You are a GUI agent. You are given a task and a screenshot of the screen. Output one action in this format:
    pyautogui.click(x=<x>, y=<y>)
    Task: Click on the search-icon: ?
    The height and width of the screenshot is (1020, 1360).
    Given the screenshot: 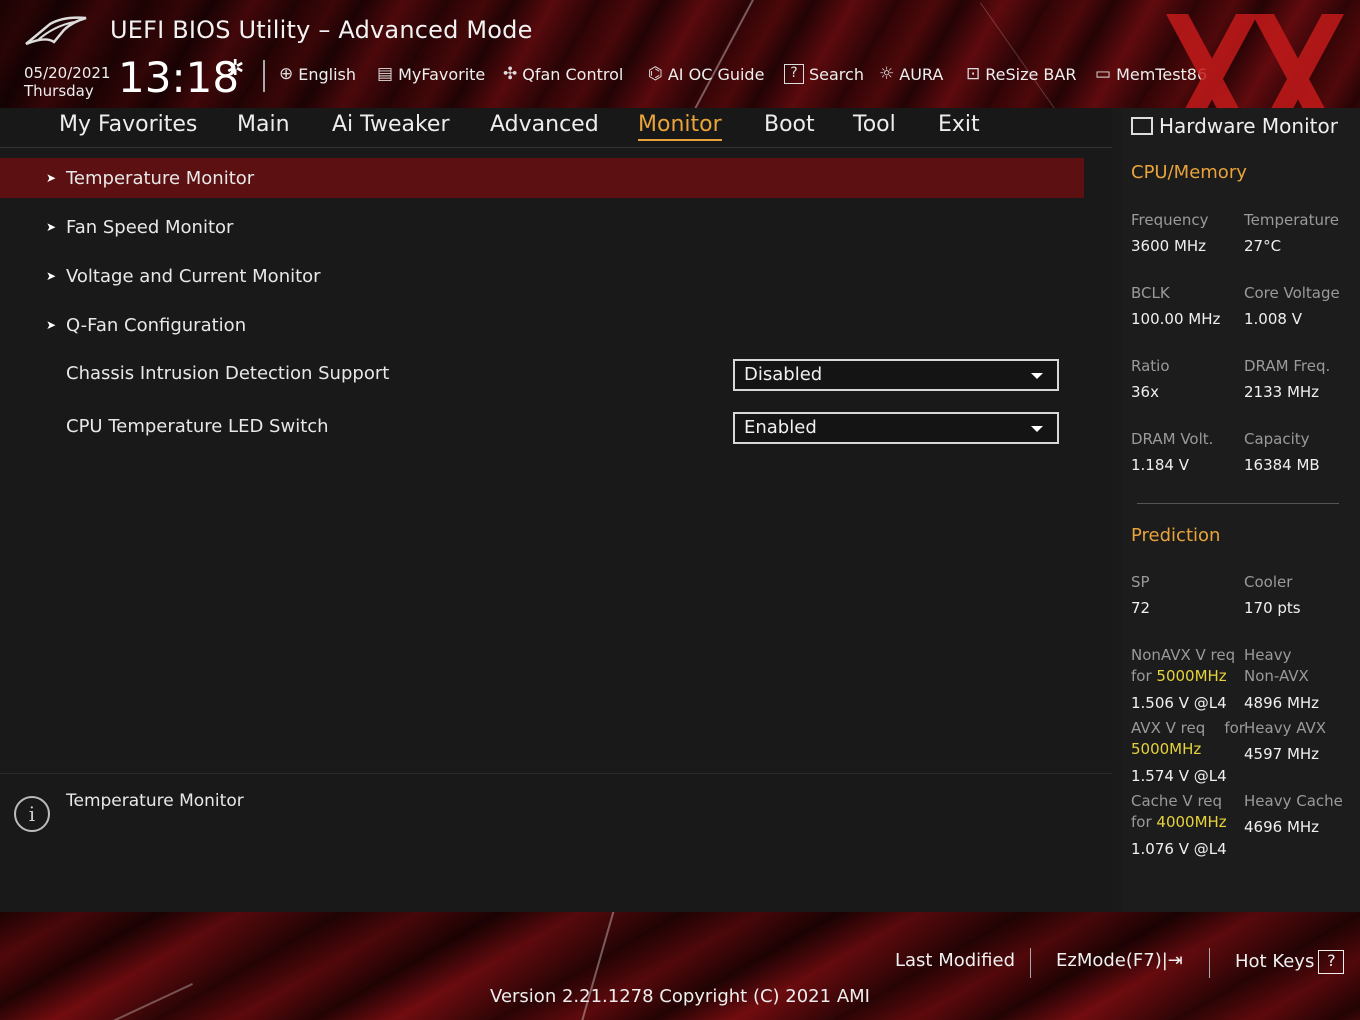 What is the action you would take?
    pyautogui.click(x=794, y=74)
    